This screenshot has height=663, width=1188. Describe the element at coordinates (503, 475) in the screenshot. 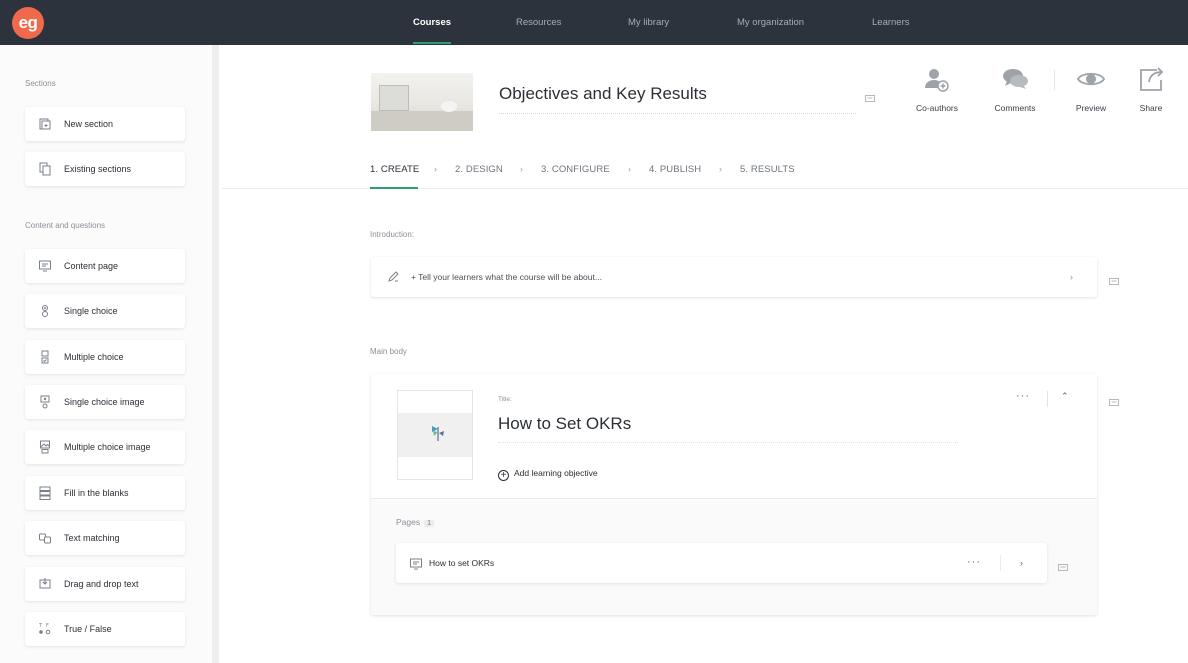

I see `plus-circle-icon: +` at that location.